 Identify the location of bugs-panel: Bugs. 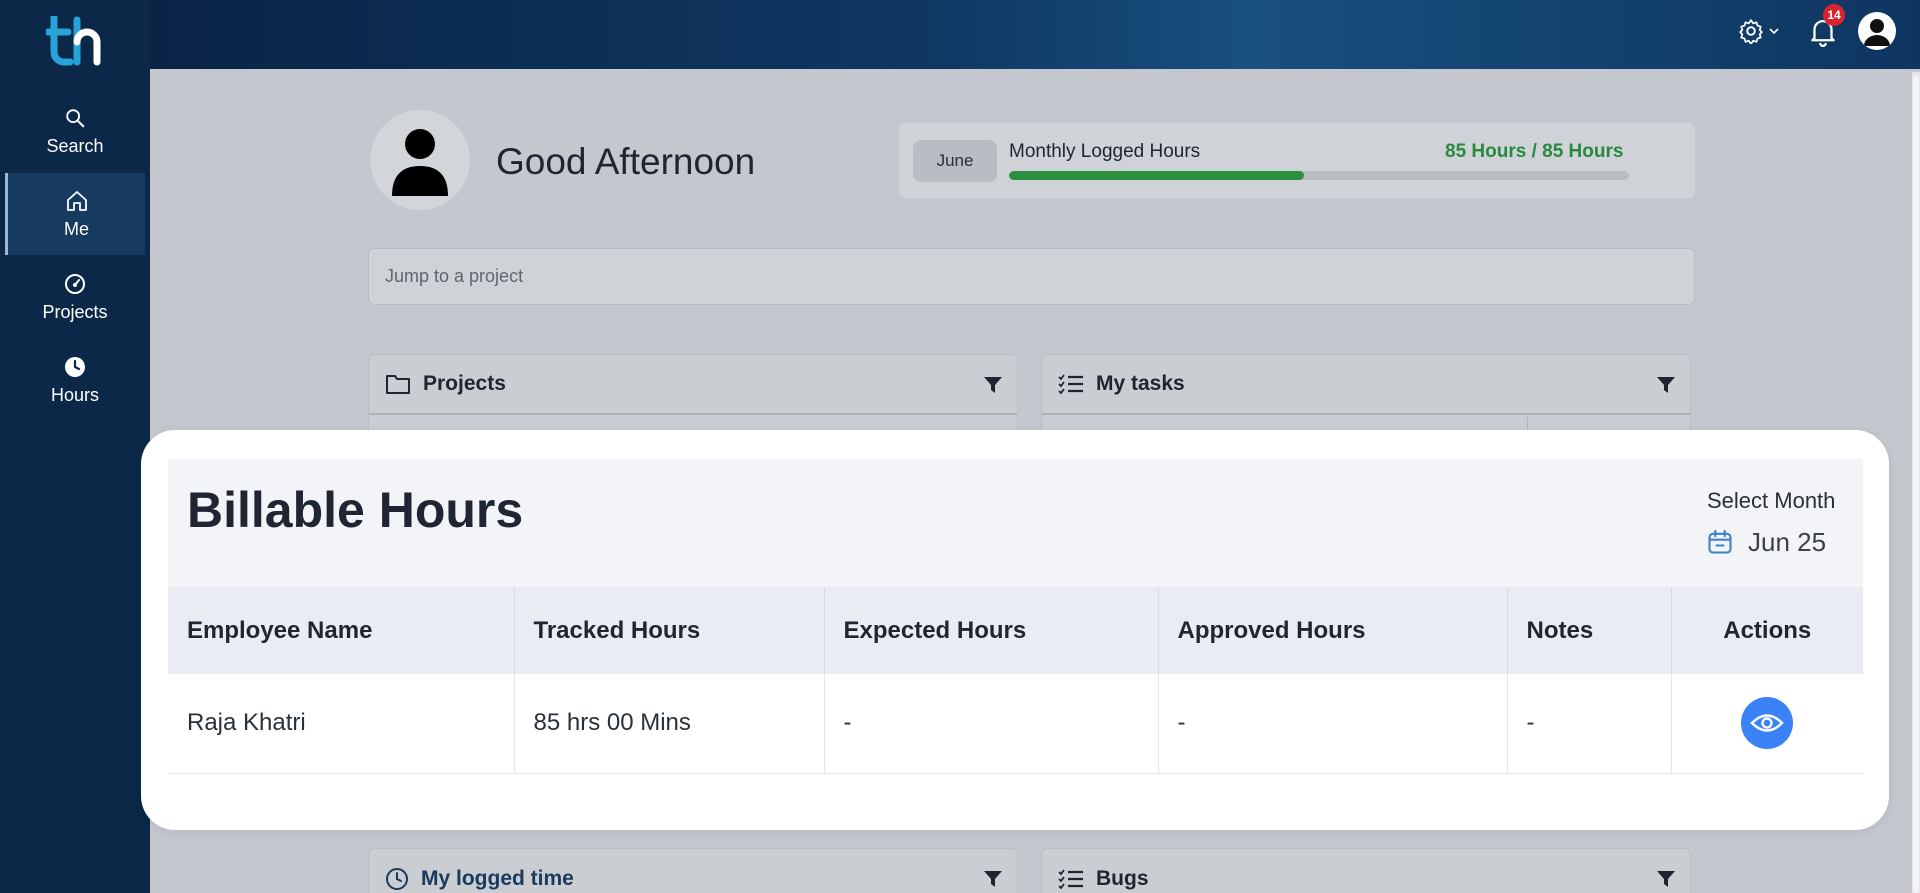
(1366, 870).